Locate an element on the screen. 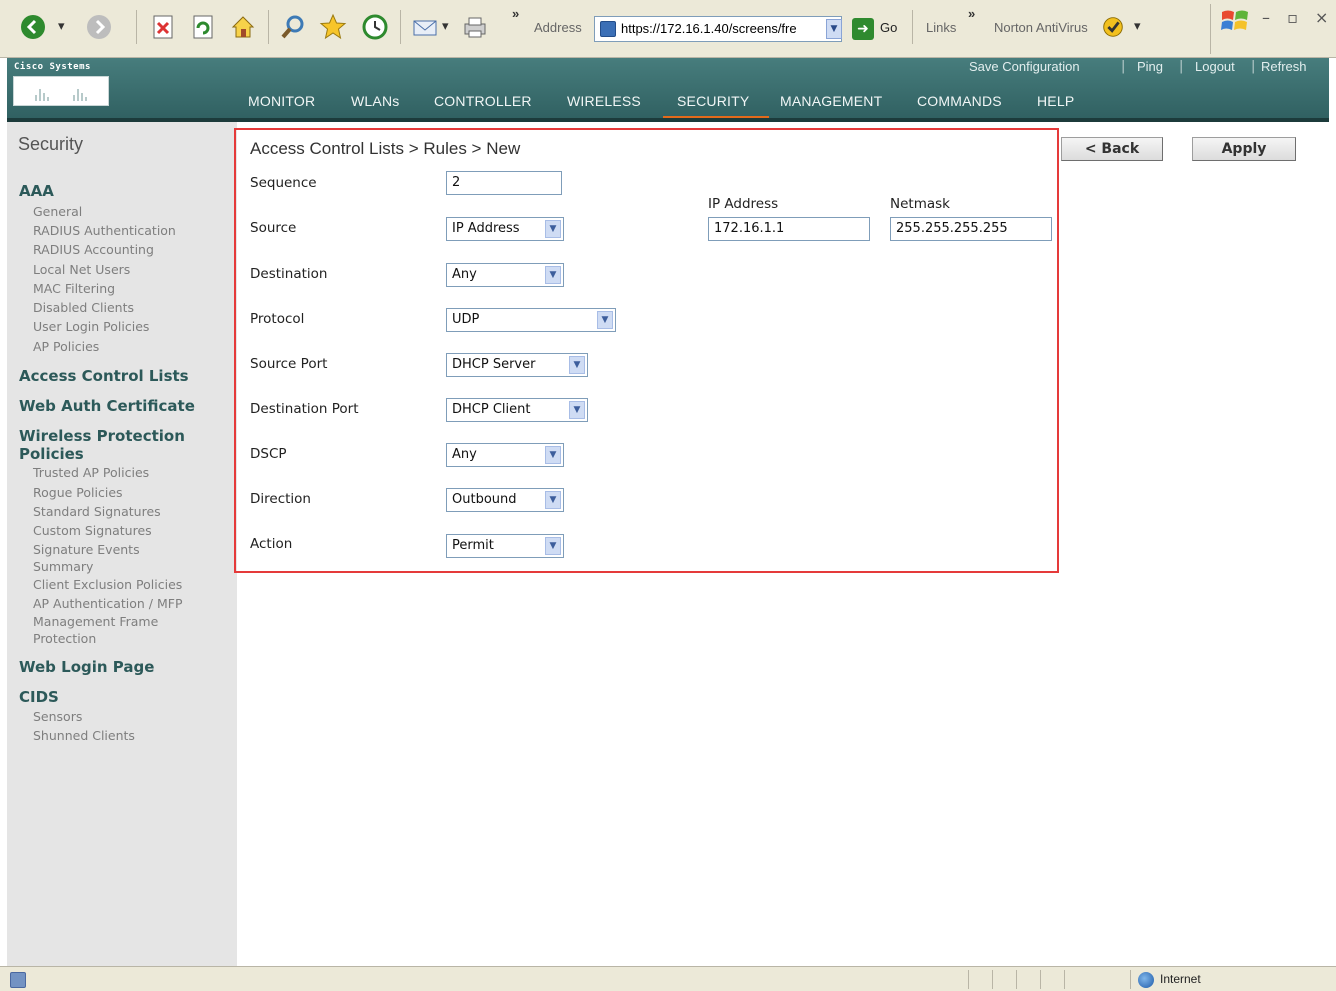 This screenshot has height=991, width=1336. sidebar-item-disabled-clients: Disabled Clients is located at coordinates (83, 307).